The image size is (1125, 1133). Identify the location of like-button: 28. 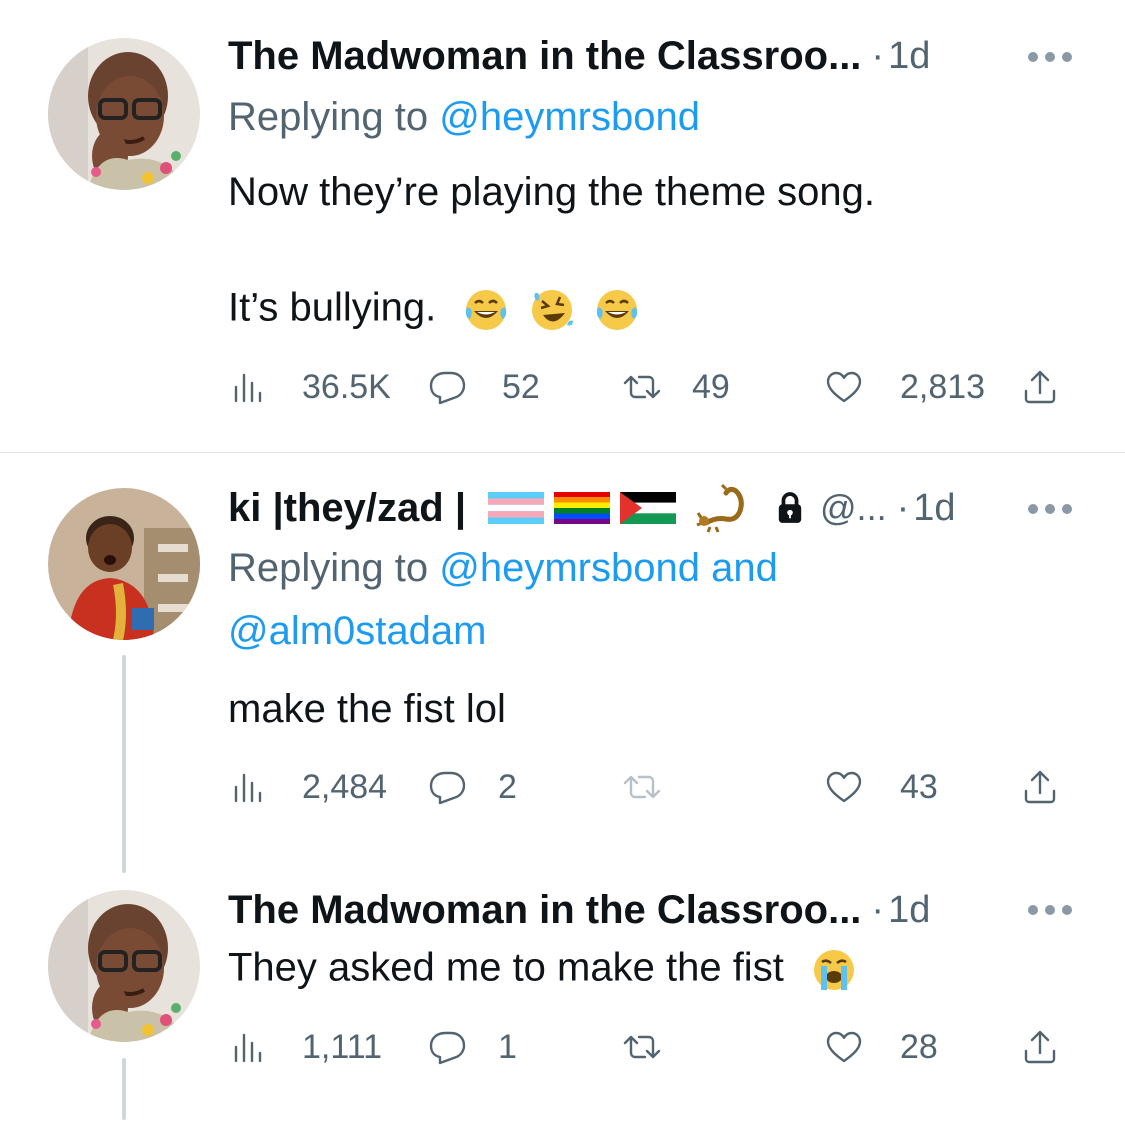
(881, 1047).